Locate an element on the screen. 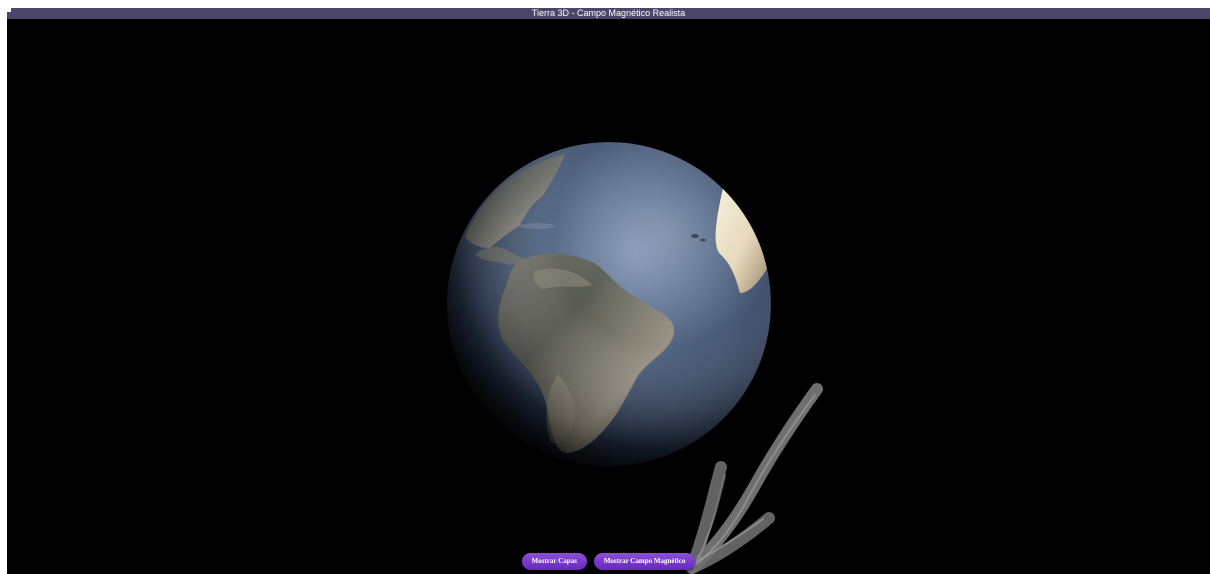 The height and width of the screenshot is (574, 1210). hand-drawn-arrow-icon is located at coordinates (750, 478).